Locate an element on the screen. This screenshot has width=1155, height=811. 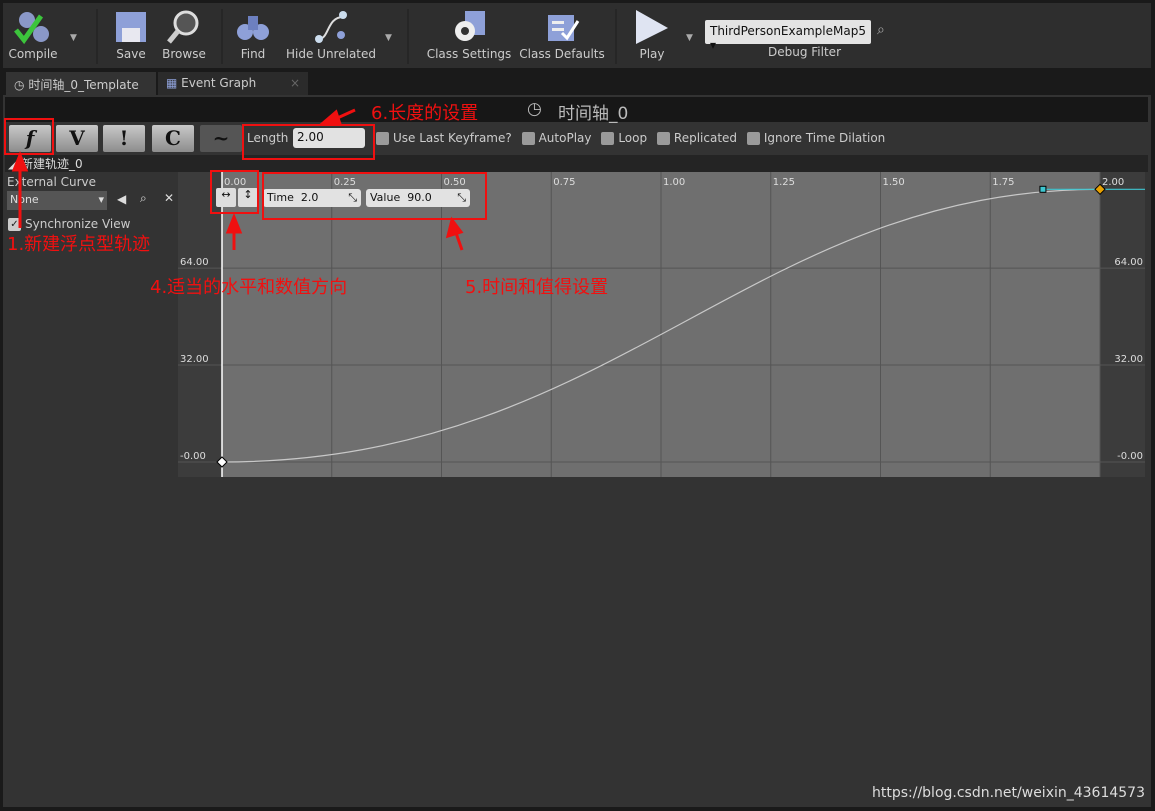
hide-unrelated-icon is located at coordinates (331, 27).